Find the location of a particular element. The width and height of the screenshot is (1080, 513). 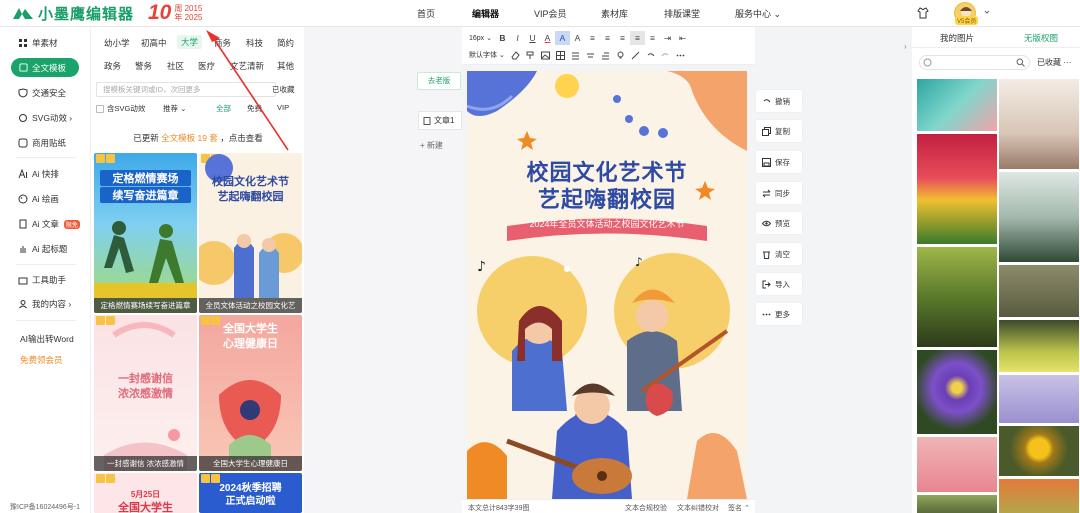

outdent-button: ⇤ is located at coordinates (682, 38).